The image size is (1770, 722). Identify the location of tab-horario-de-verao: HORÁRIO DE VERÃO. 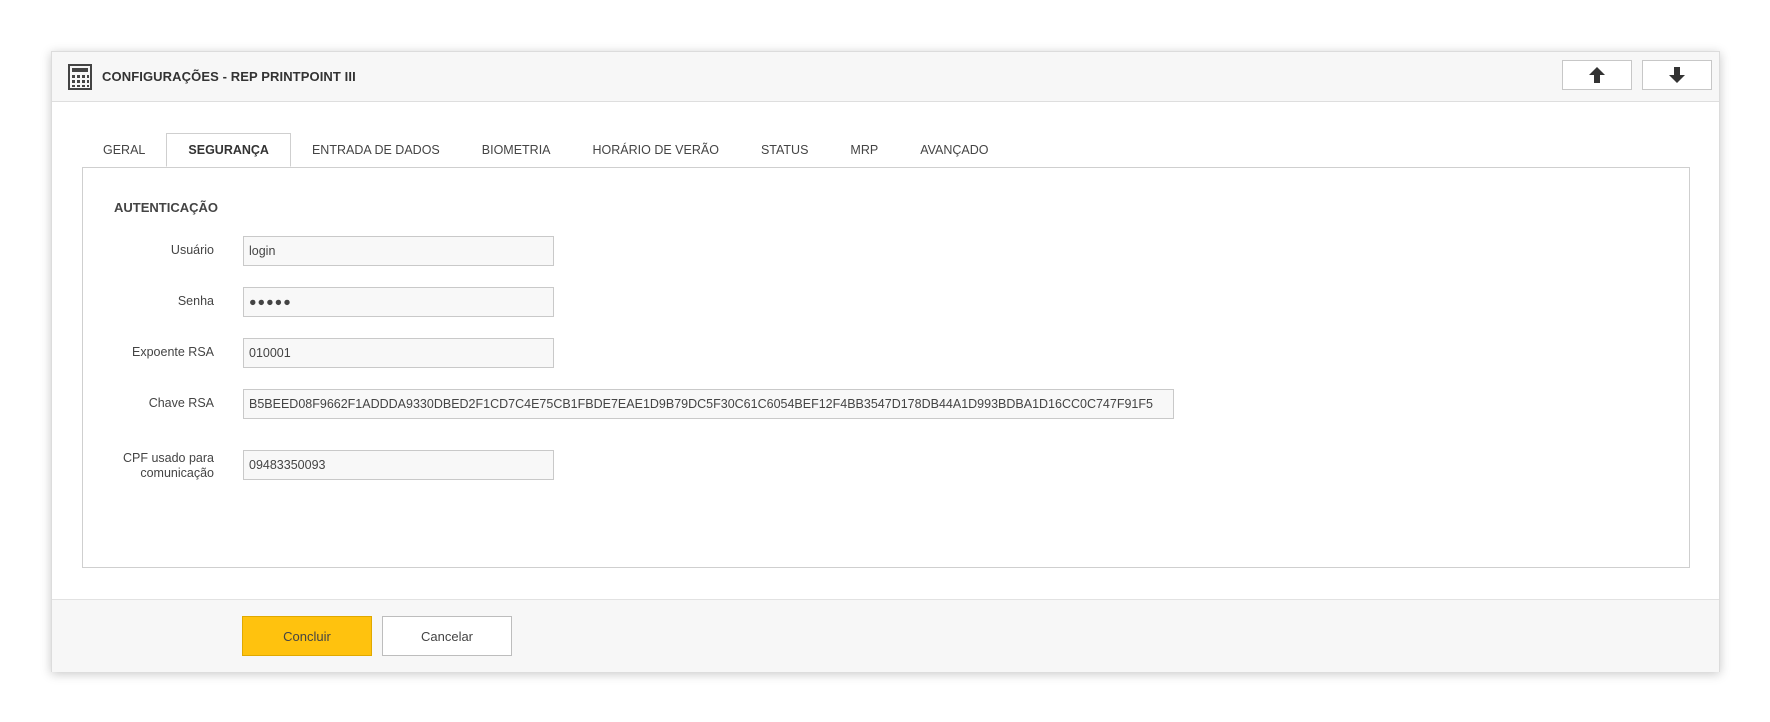
(656, 150).